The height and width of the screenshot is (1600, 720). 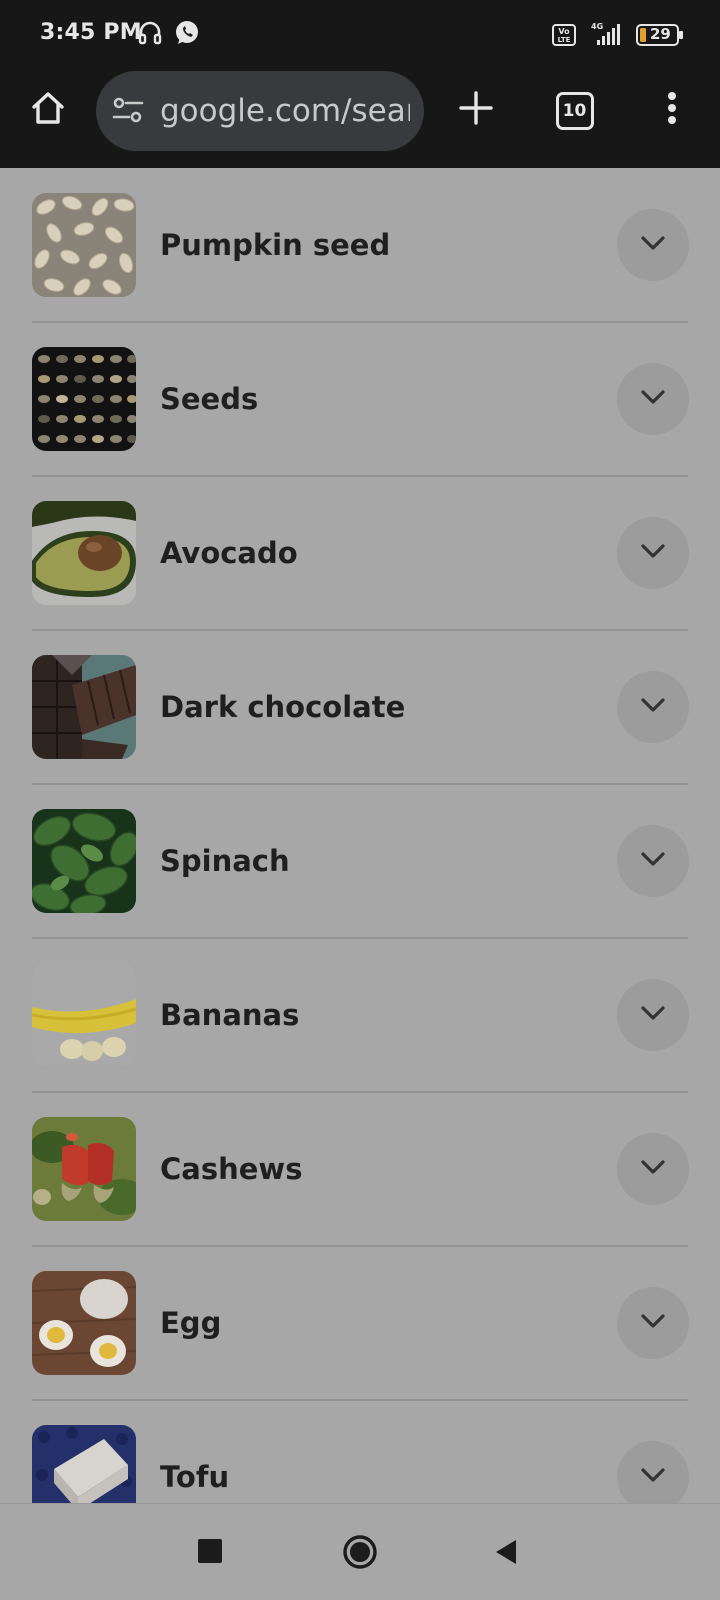 What do you see at coordinates (84, 399) in the screenshot?
I see `seeds-image` at bounding box center [84, 399].